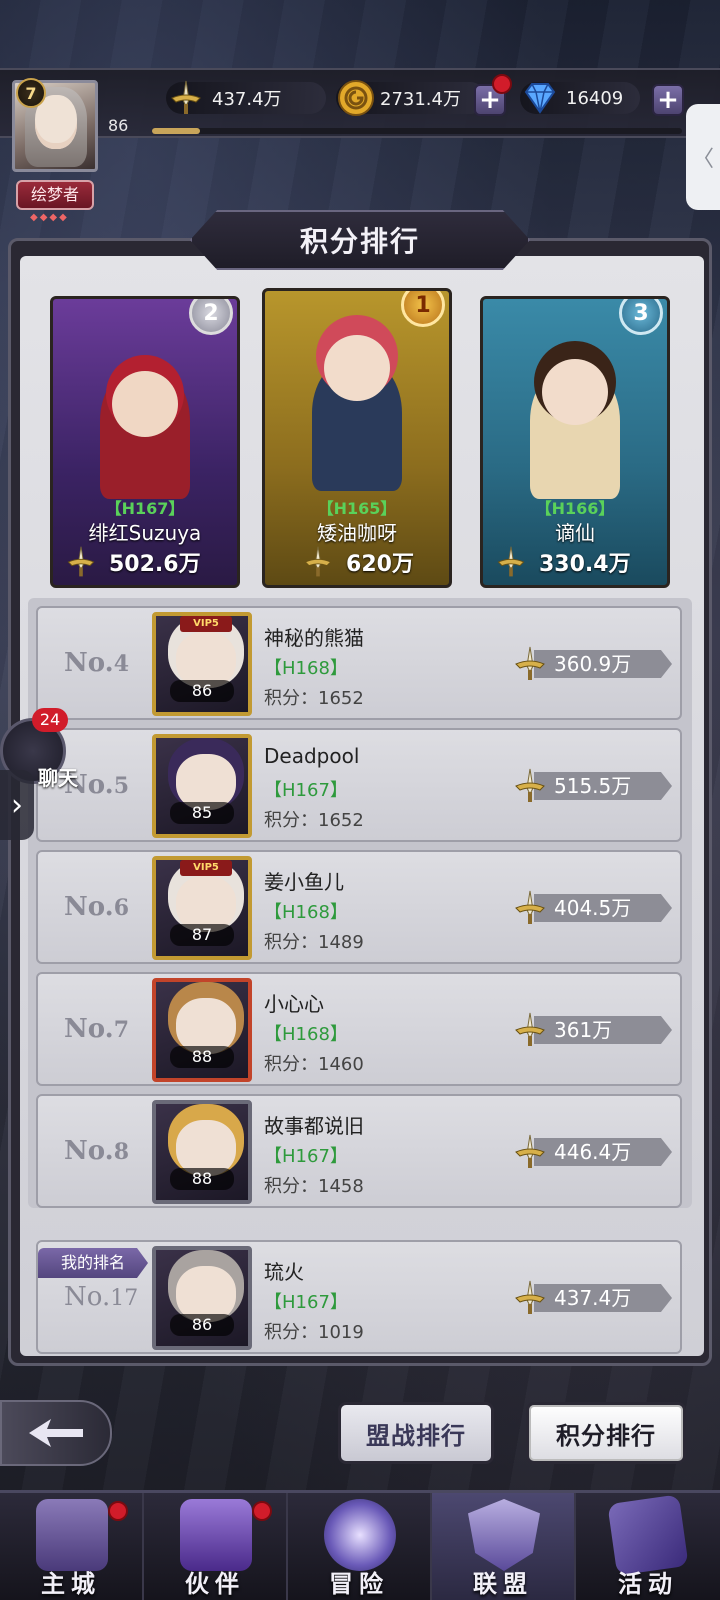 Image resolution: width=720 pixels, height=1600 pixels. What do you see at coordinates (540, 98) in the screenshot?
I see `diamond-icon` at bounding box center [540, 98].